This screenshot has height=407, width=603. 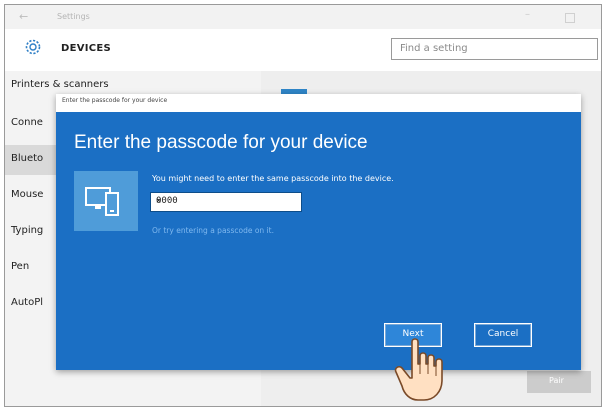 I want to click on page-header: DEVICES Find a setting, so click(x=303, y=50).